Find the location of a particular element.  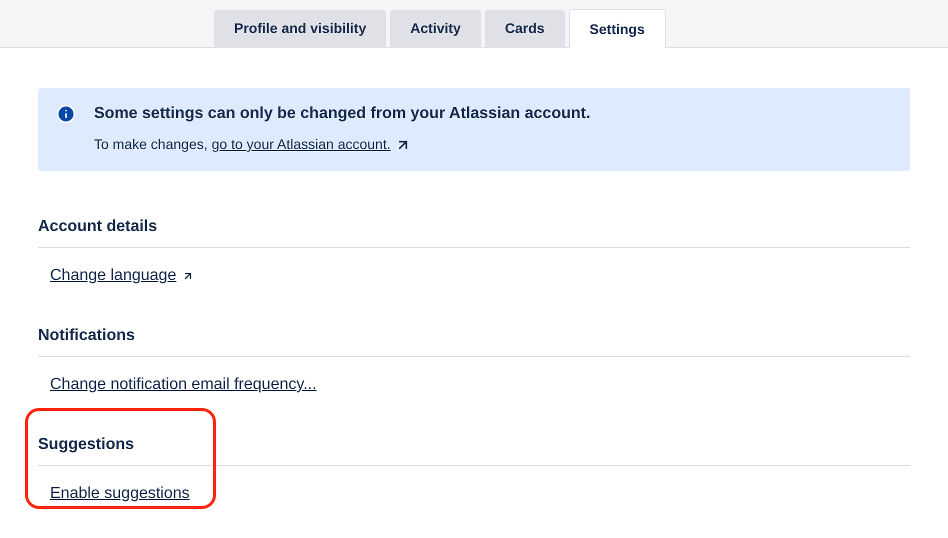

settings-link: Change language is located at coordinates (113, 276).